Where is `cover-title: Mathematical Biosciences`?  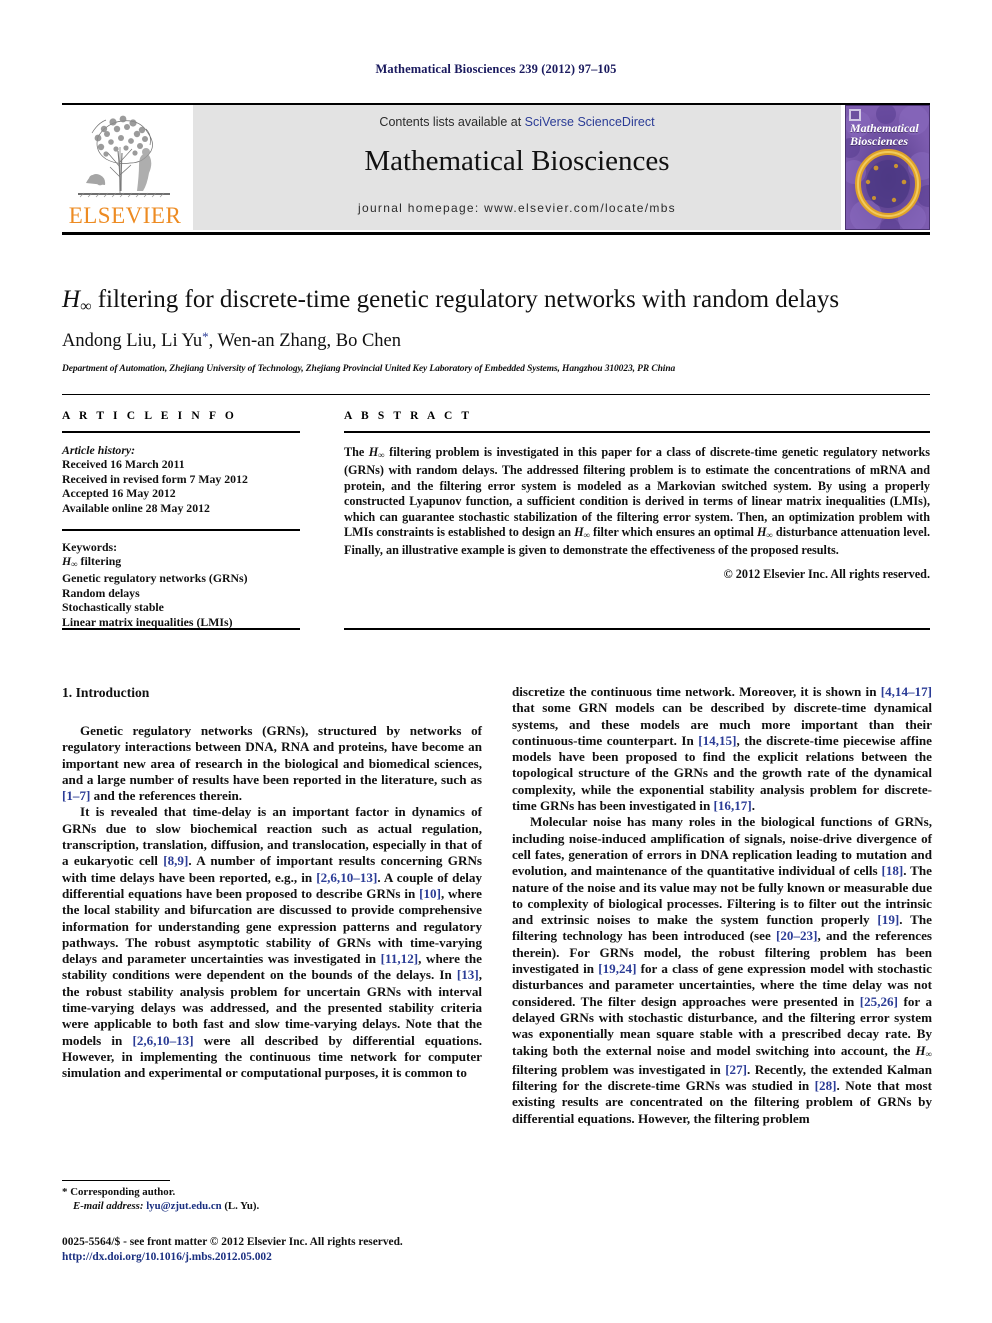
cover-title: Mathematical Biosciences is located at coordinates (889, 134).